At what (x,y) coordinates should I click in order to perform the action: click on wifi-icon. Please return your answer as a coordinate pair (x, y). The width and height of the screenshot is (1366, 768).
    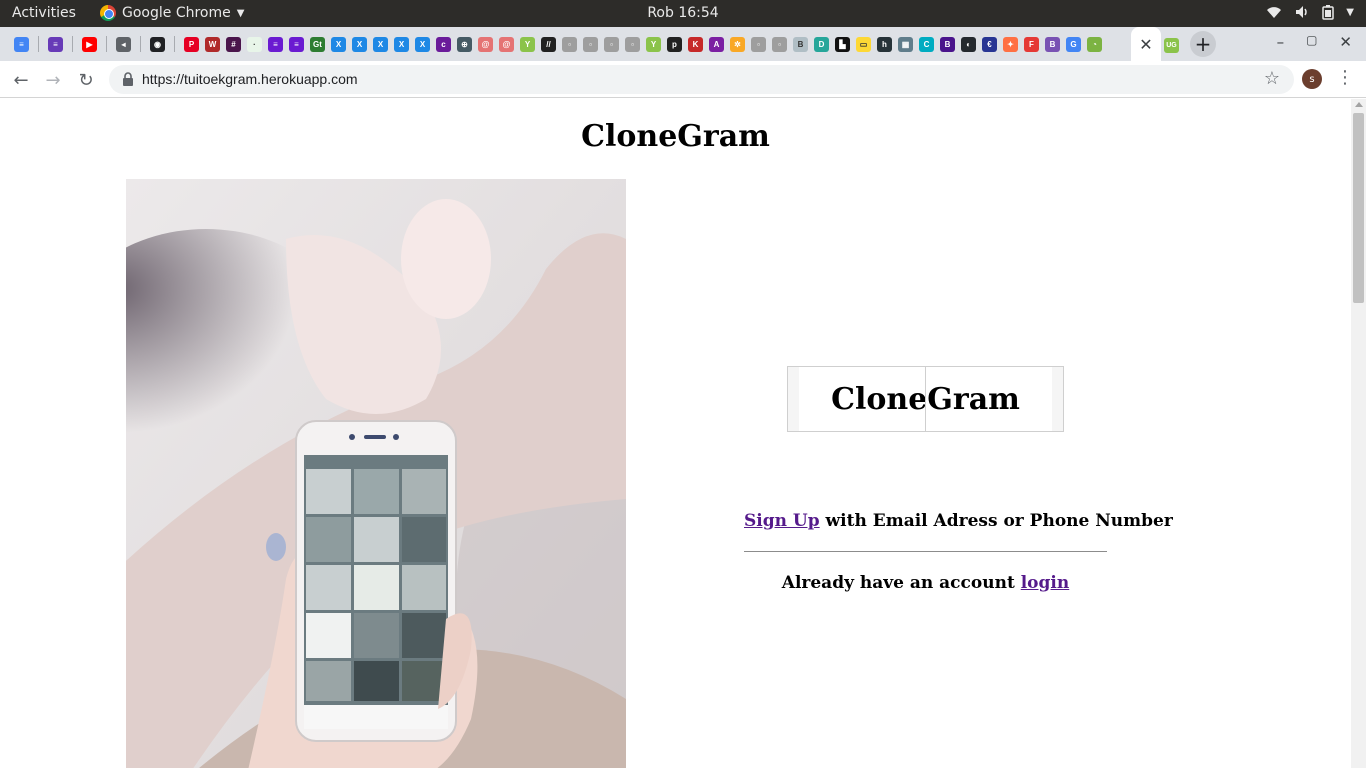
    Looking at the image, I should click on (1274, 12).